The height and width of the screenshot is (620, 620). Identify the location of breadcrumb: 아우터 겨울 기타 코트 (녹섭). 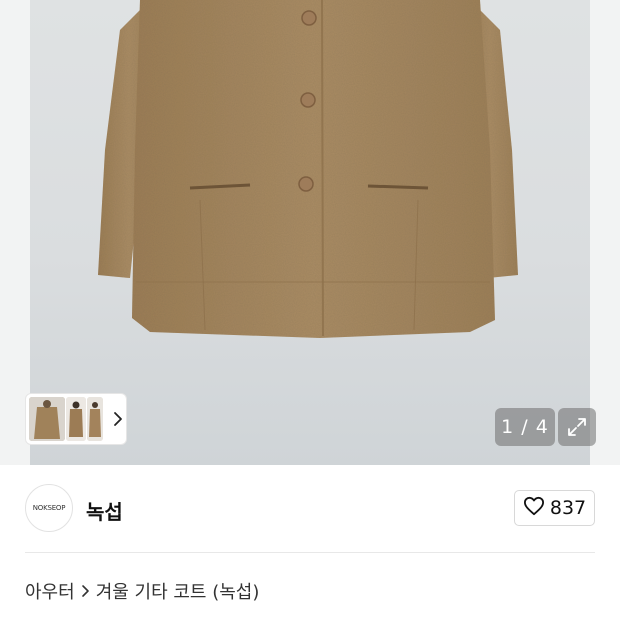
(142, 591).